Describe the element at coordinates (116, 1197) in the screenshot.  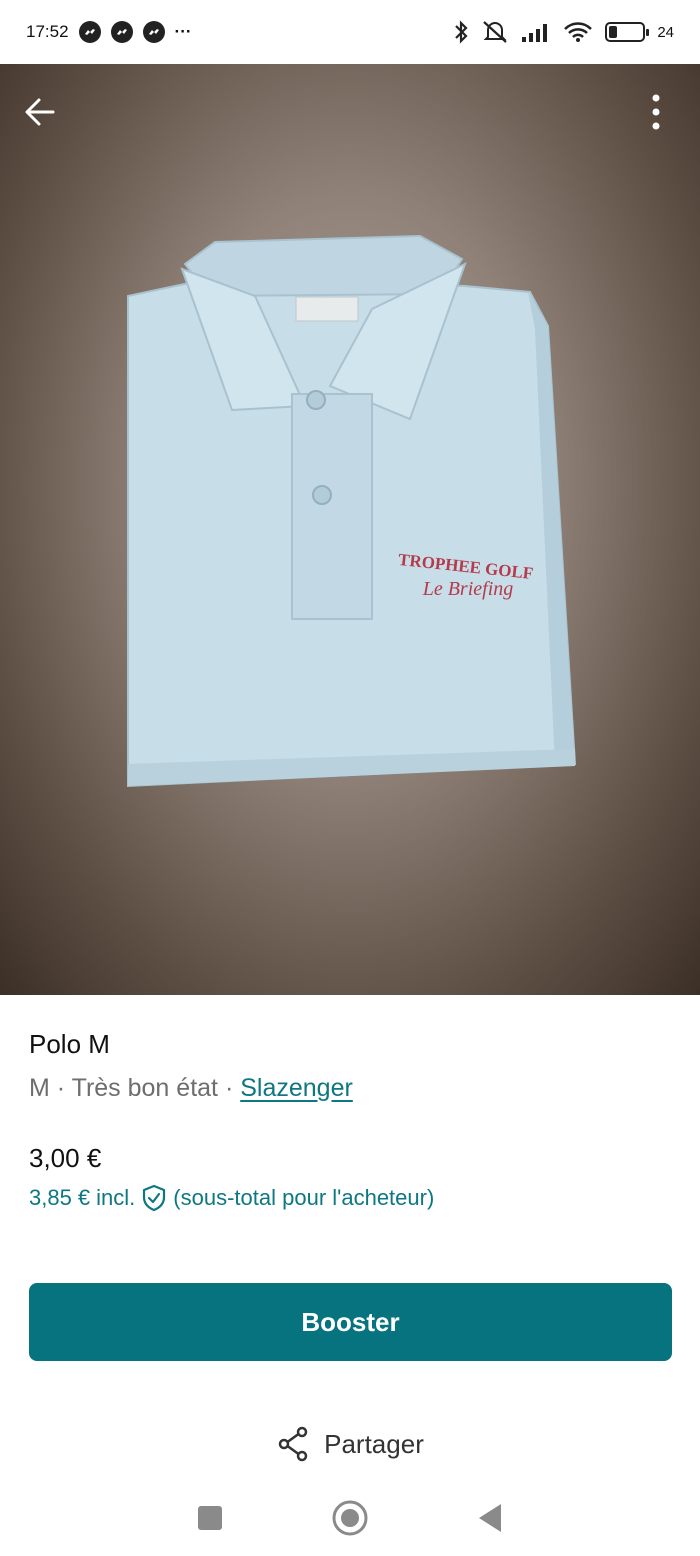
I see `buyer-incl: incl.` at that location.